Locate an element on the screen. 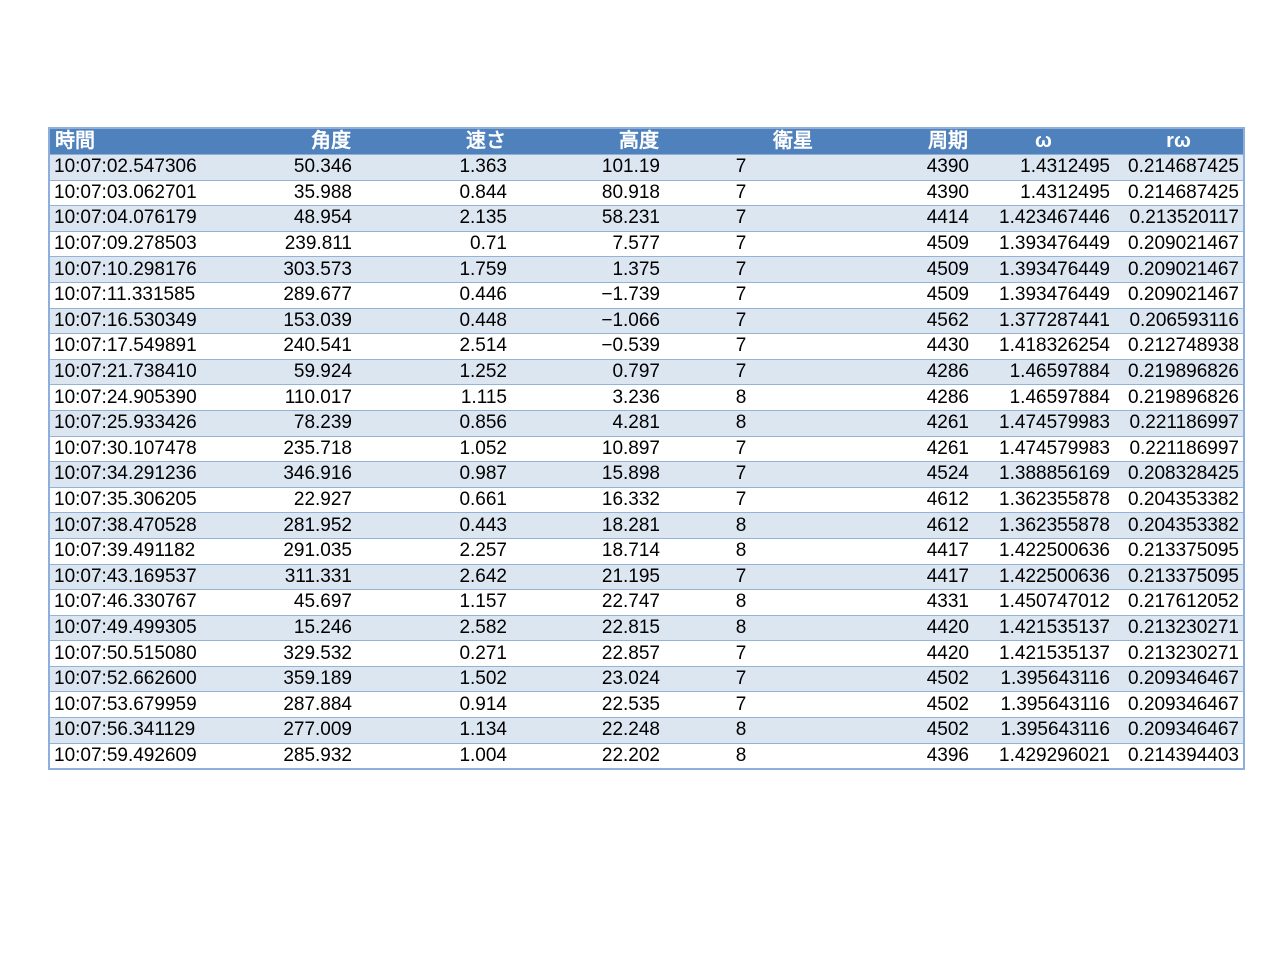  cell-speed: 0.661 is located at coordinates (433, 499).